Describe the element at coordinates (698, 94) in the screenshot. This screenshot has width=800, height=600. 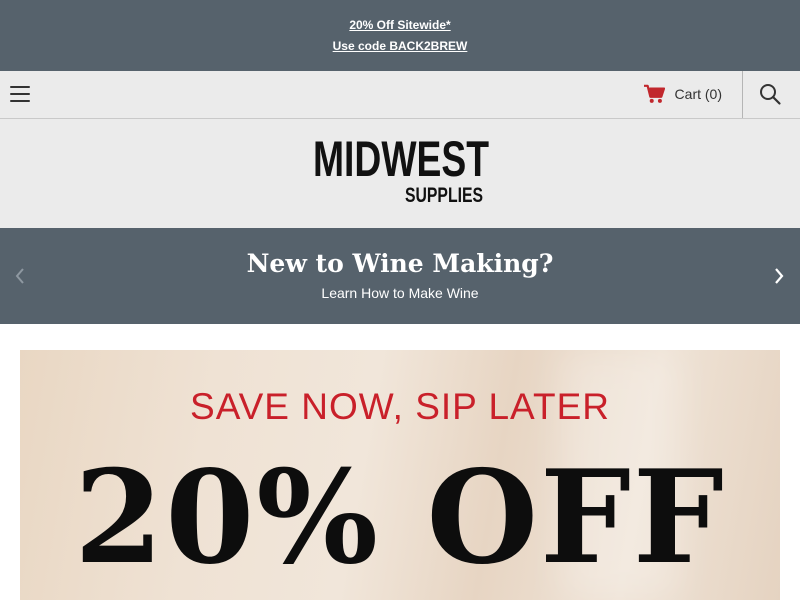
I see `cart-label: Cart (0)` at that location.